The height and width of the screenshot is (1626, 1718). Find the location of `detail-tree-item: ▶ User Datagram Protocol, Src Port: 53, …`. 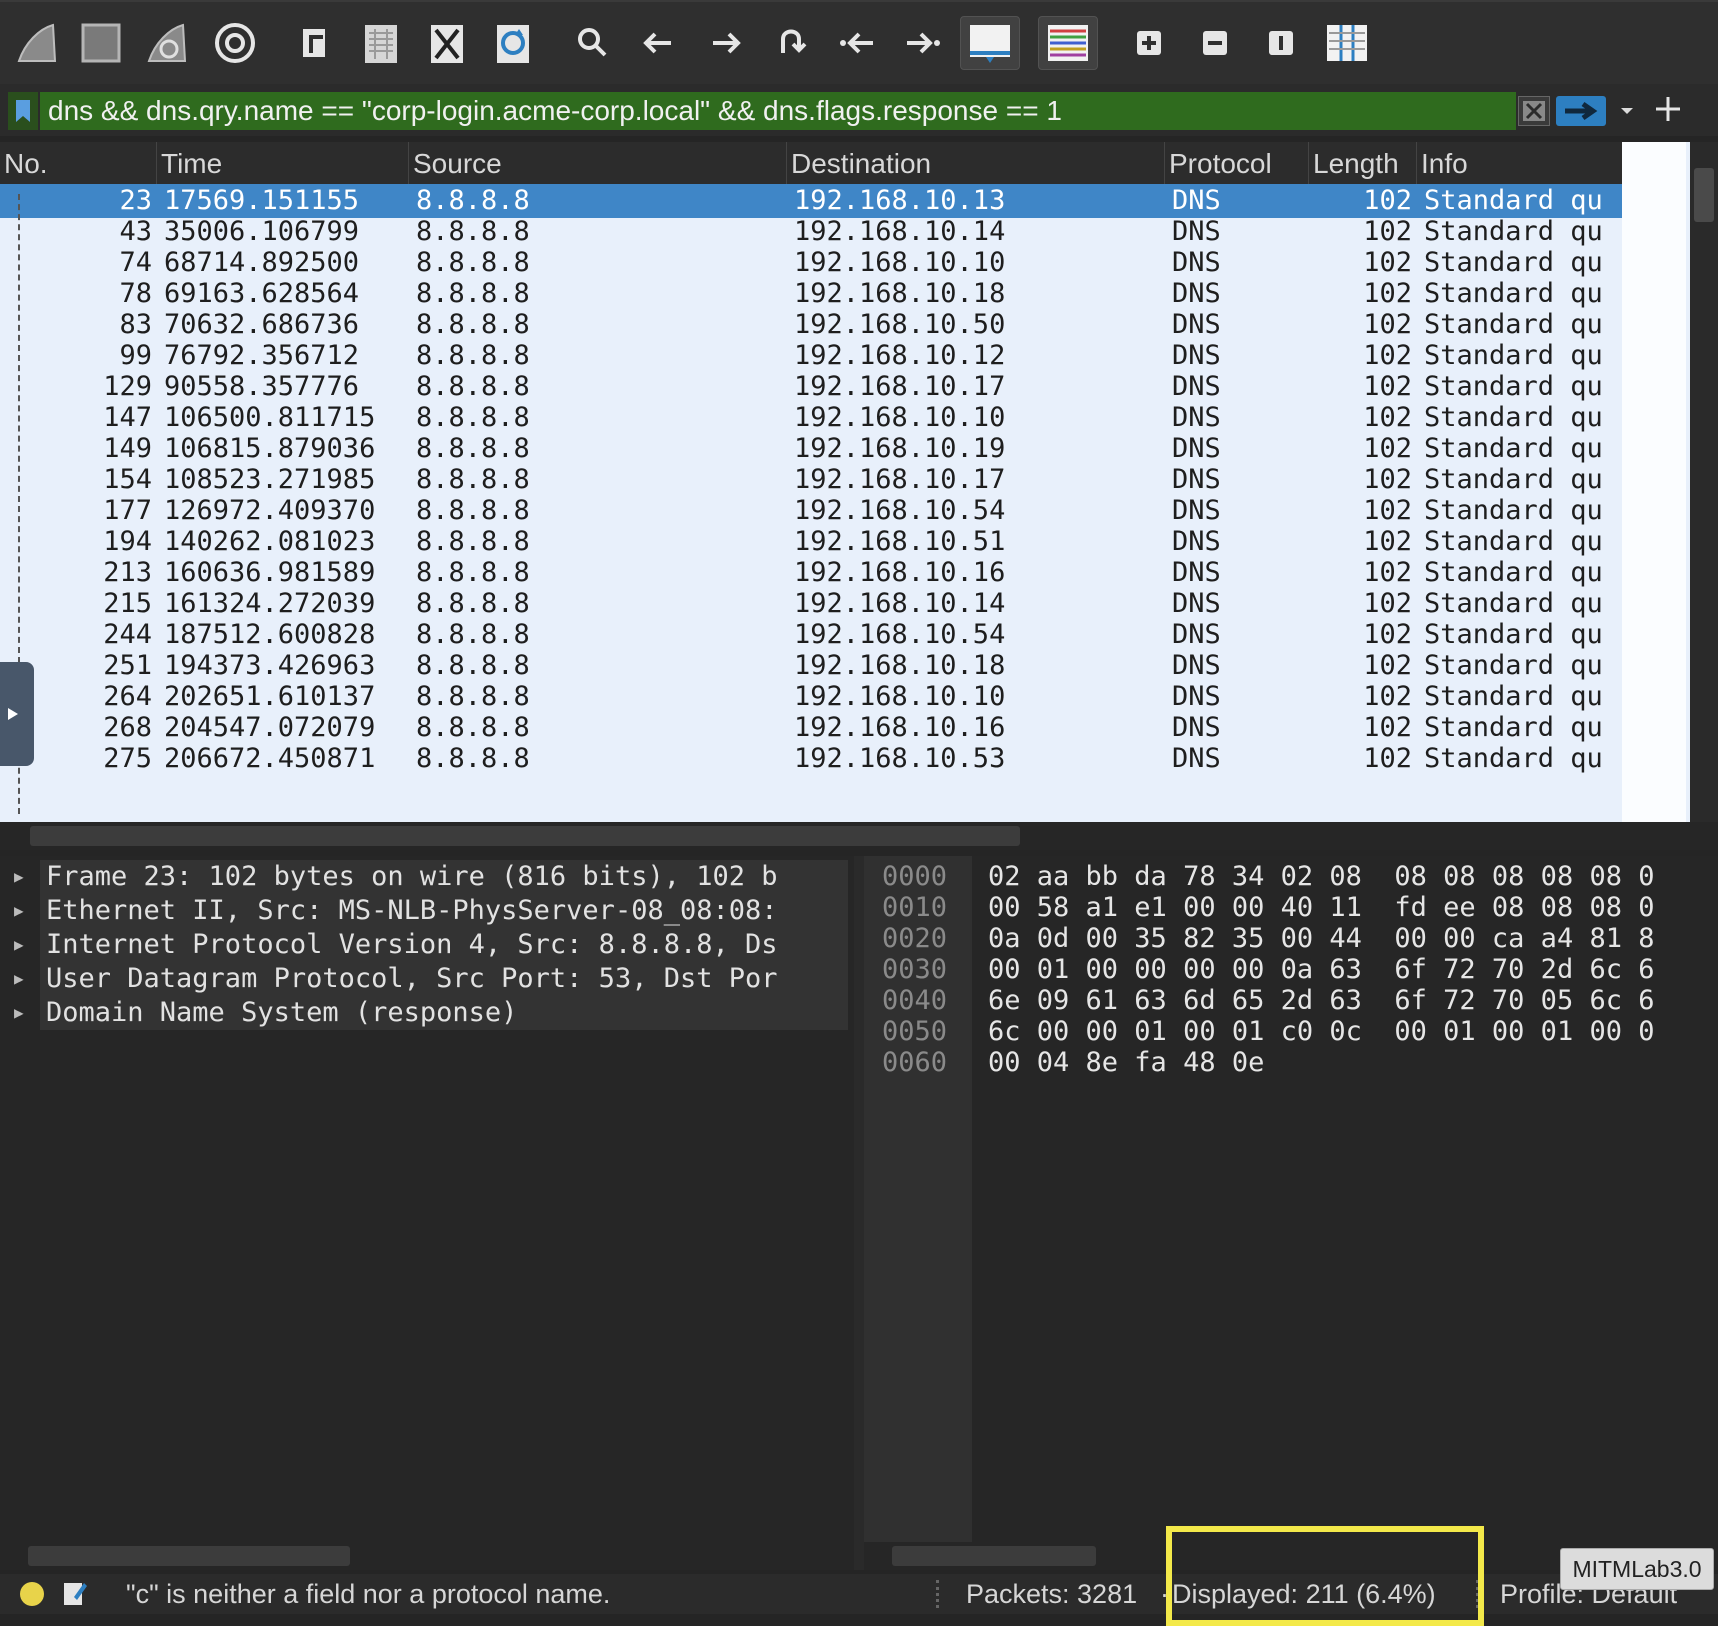

detail-tree-item: ▶ User Datagram Protocol, Src Port: 53, … is located at coordinates (427, 979).